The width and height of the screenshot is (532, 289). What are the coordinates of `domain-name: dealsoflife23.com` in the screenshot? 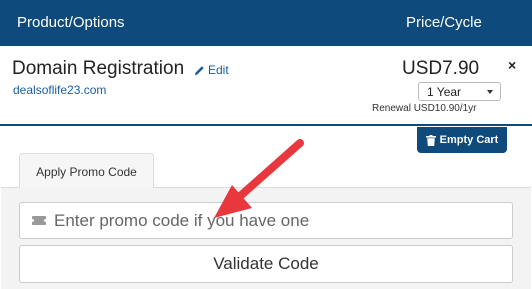 It's located at (59, 90).